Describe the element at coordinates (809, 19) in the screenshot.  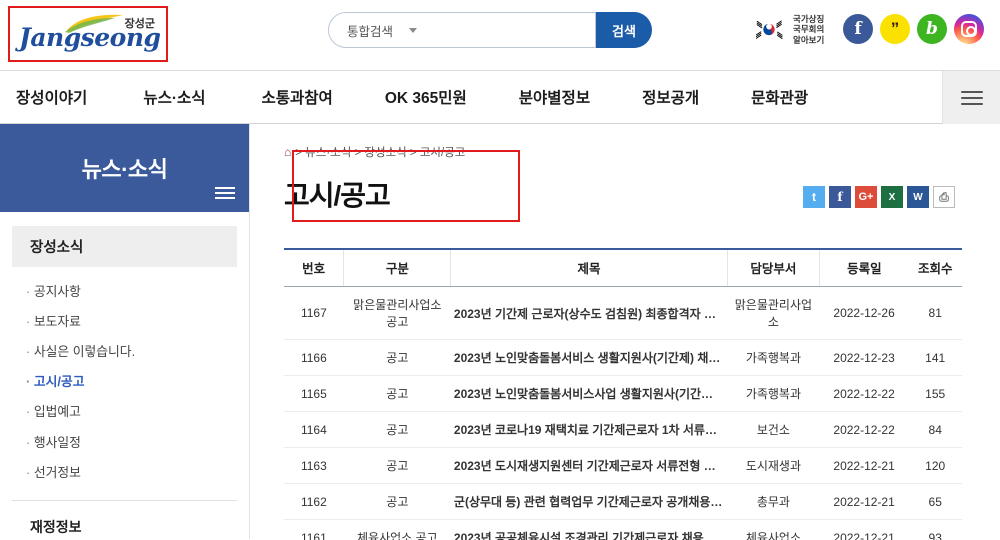
I see `gov-text-line1: 국가상징` at that location.